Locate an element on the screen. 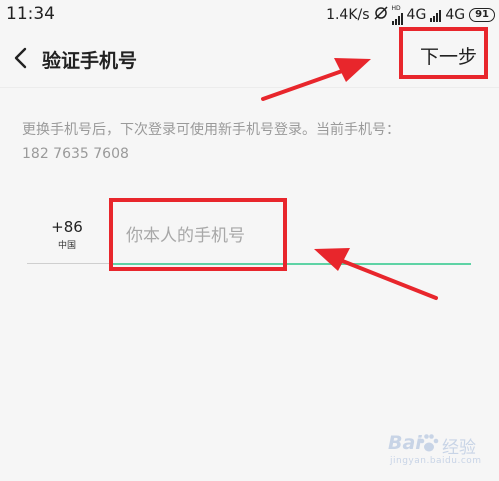 The height and width of the screenshot is (481, 499). alarm-off-icon is located at coordinates (381, 15).